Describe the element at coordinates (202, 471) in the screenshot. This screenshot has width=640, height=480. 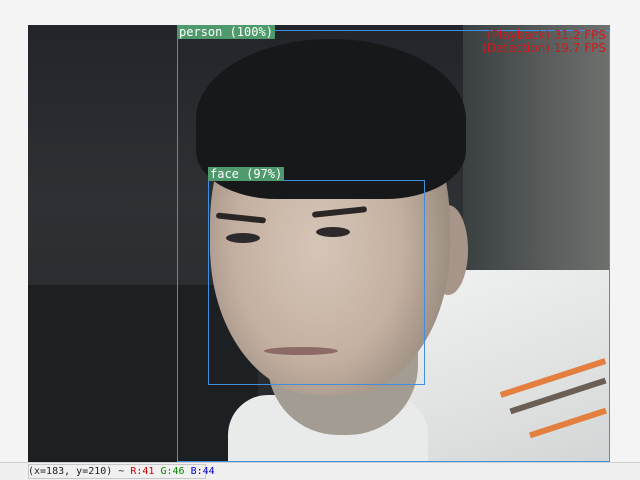
I see `blue-value: B:44` at that location.